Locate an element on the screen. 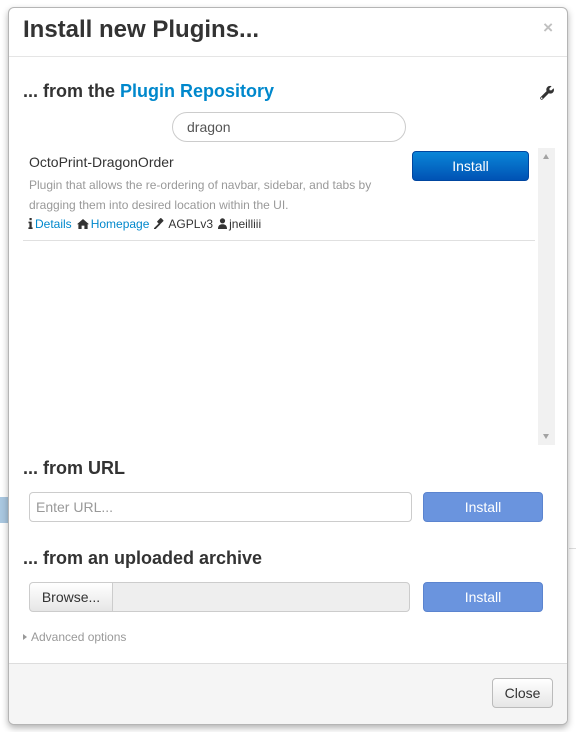 This screenshot has height=732, width=576. wrench-icon is located at coordinates (547, 93).